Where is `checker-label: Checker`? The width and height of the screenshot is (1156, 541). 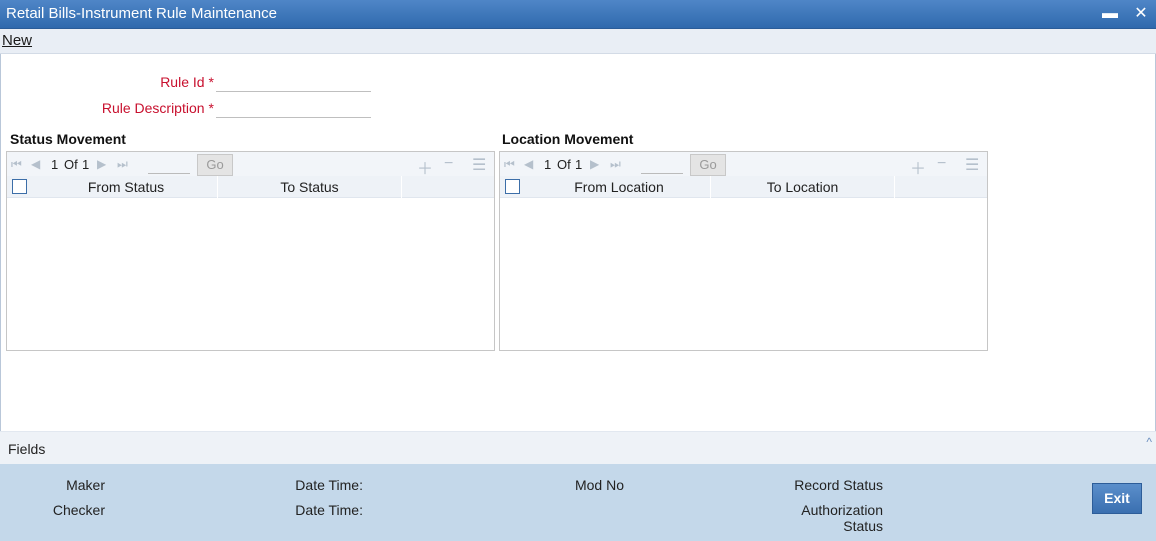 checker-label: Checker is located at coordinates (78, 510).